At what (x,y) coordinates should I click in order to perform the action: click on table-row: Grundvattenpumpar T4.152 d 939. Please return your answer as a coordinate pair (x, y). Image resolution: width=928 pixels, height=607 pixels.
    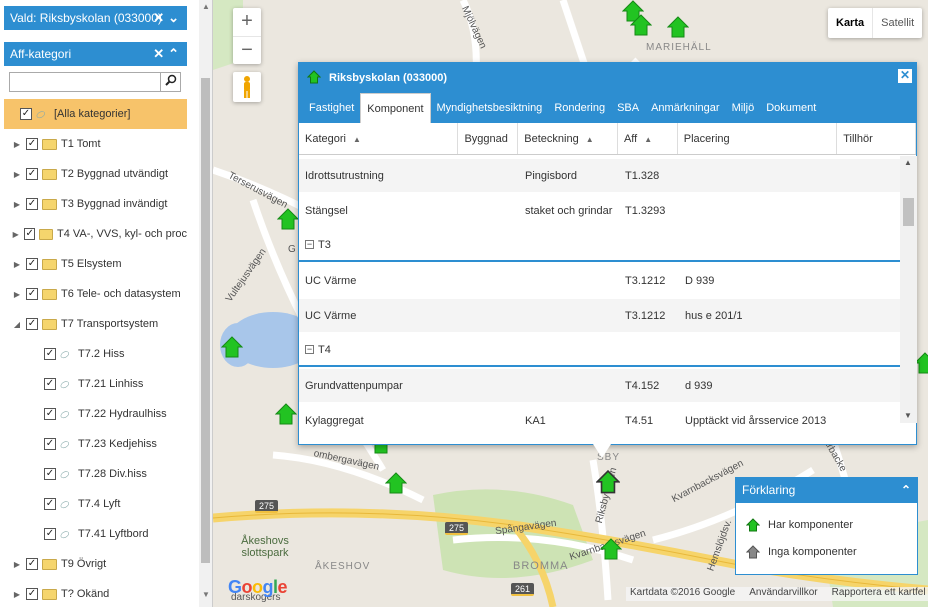
    Looking at the image, I should click on (599, 385).